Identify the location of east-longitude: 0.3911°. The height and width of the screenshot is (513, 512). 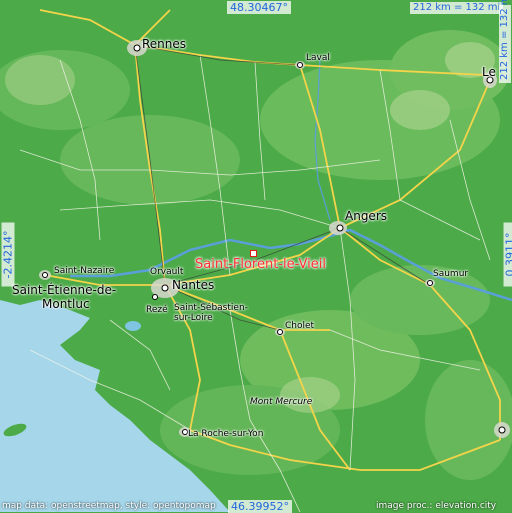
(508, 255).